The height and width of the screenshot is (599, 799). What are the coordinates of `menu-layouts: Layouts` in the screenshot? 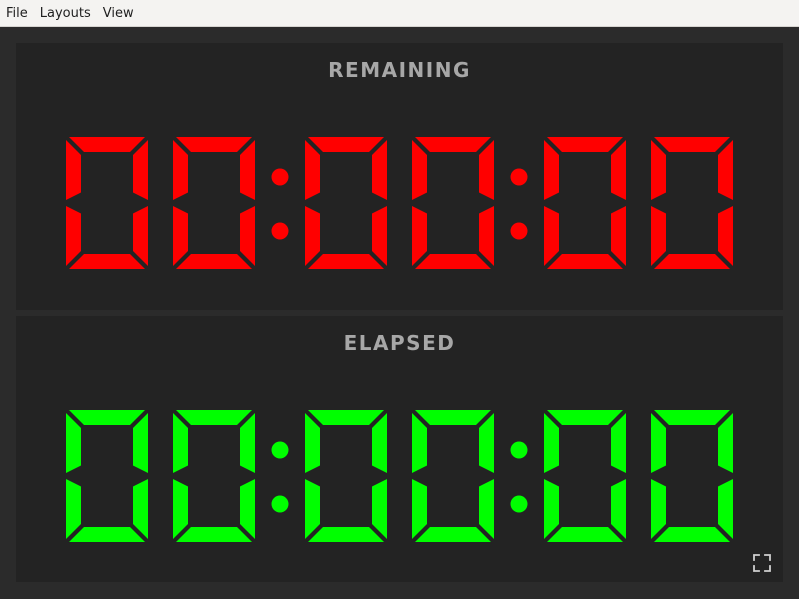 It's located at (65, 13).